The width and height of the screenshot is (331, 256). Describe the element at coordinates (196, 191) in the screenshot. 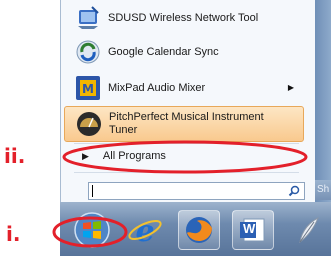

I see `search-input` at that location.